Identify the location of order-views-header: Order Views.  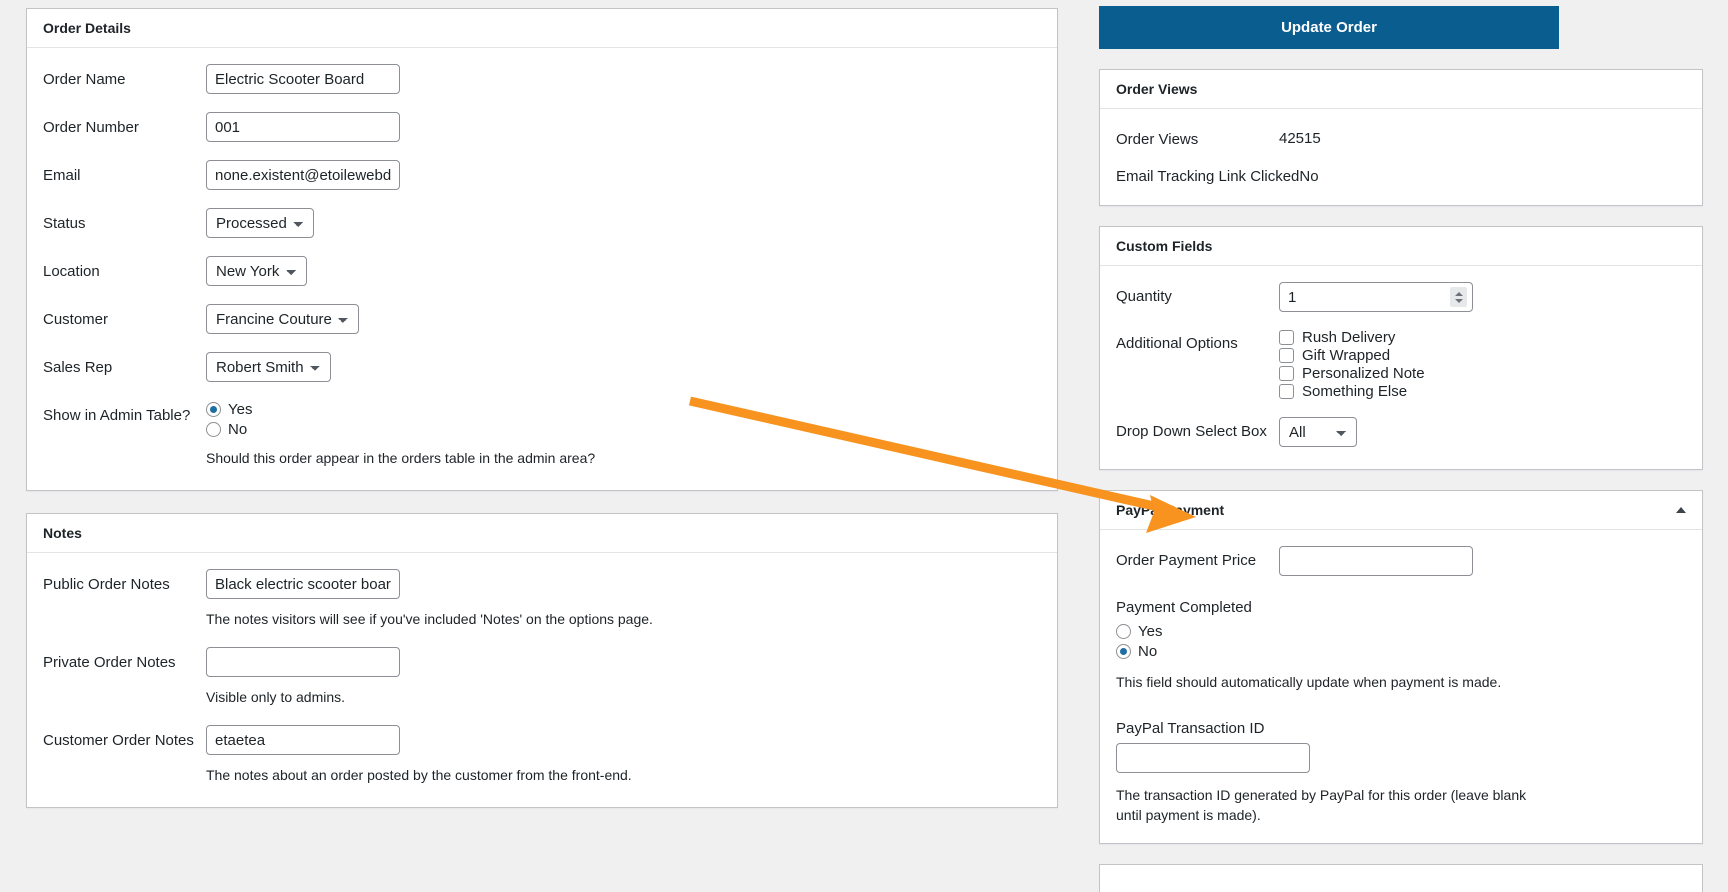
(1401, 89).